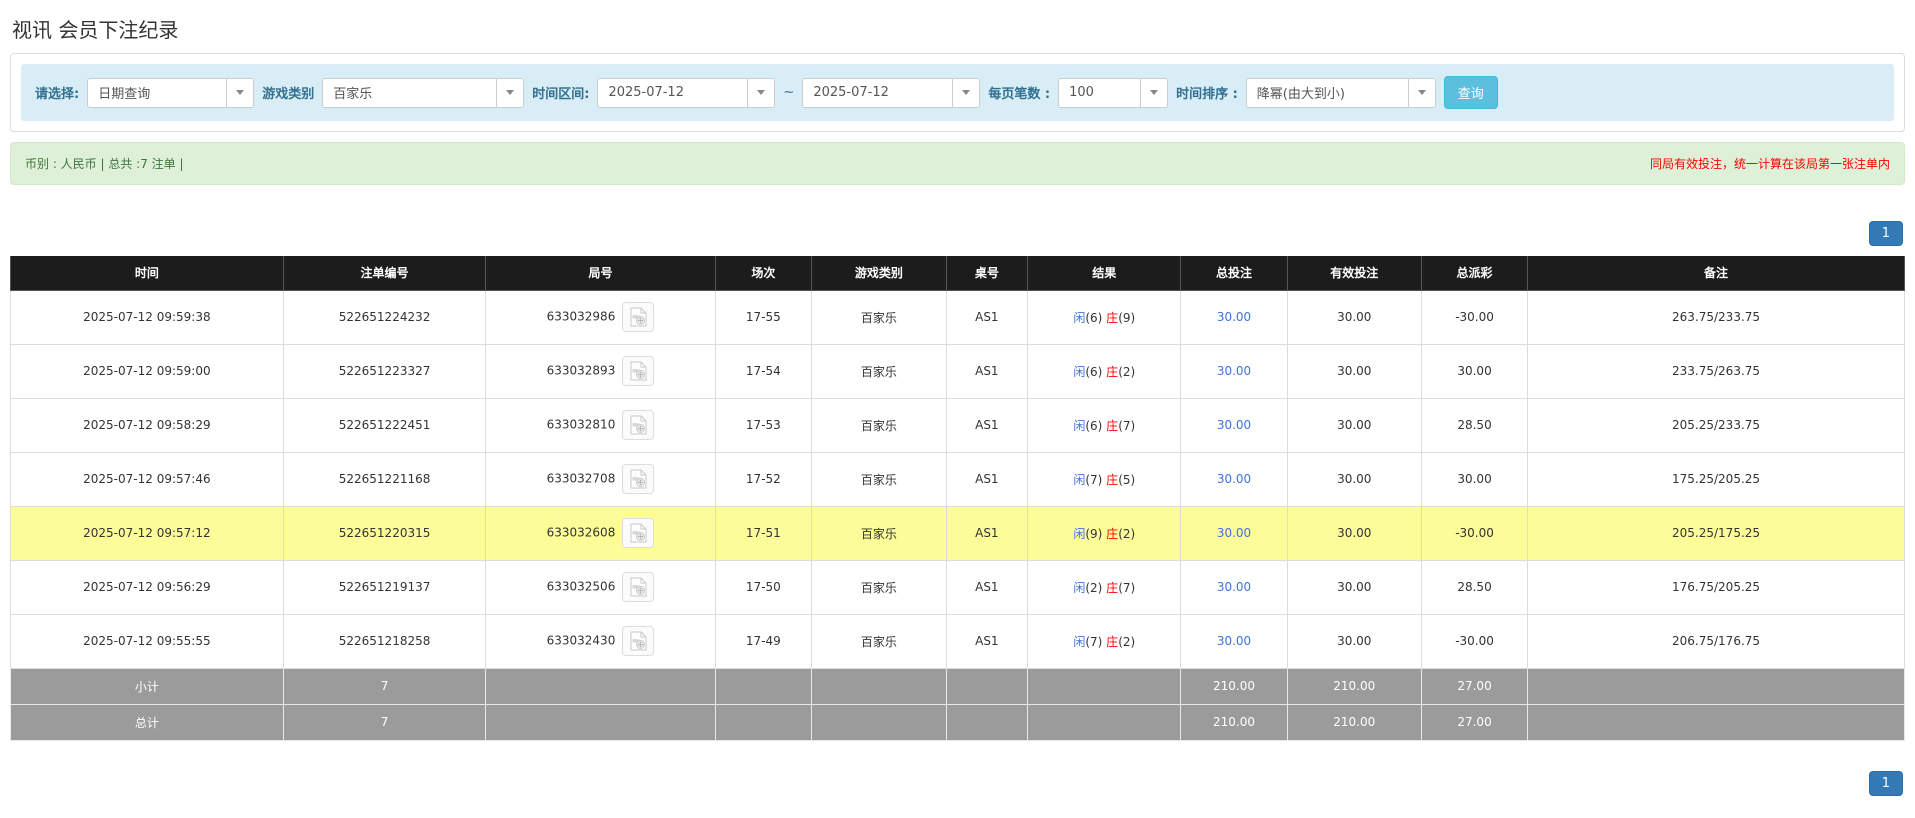 The height and width of the screenshot is (818, 1915). What do you see at coordinates (384, 425) in the screenshot?
I see `bet-id: 522651222451` at bounding box center [384, 425].